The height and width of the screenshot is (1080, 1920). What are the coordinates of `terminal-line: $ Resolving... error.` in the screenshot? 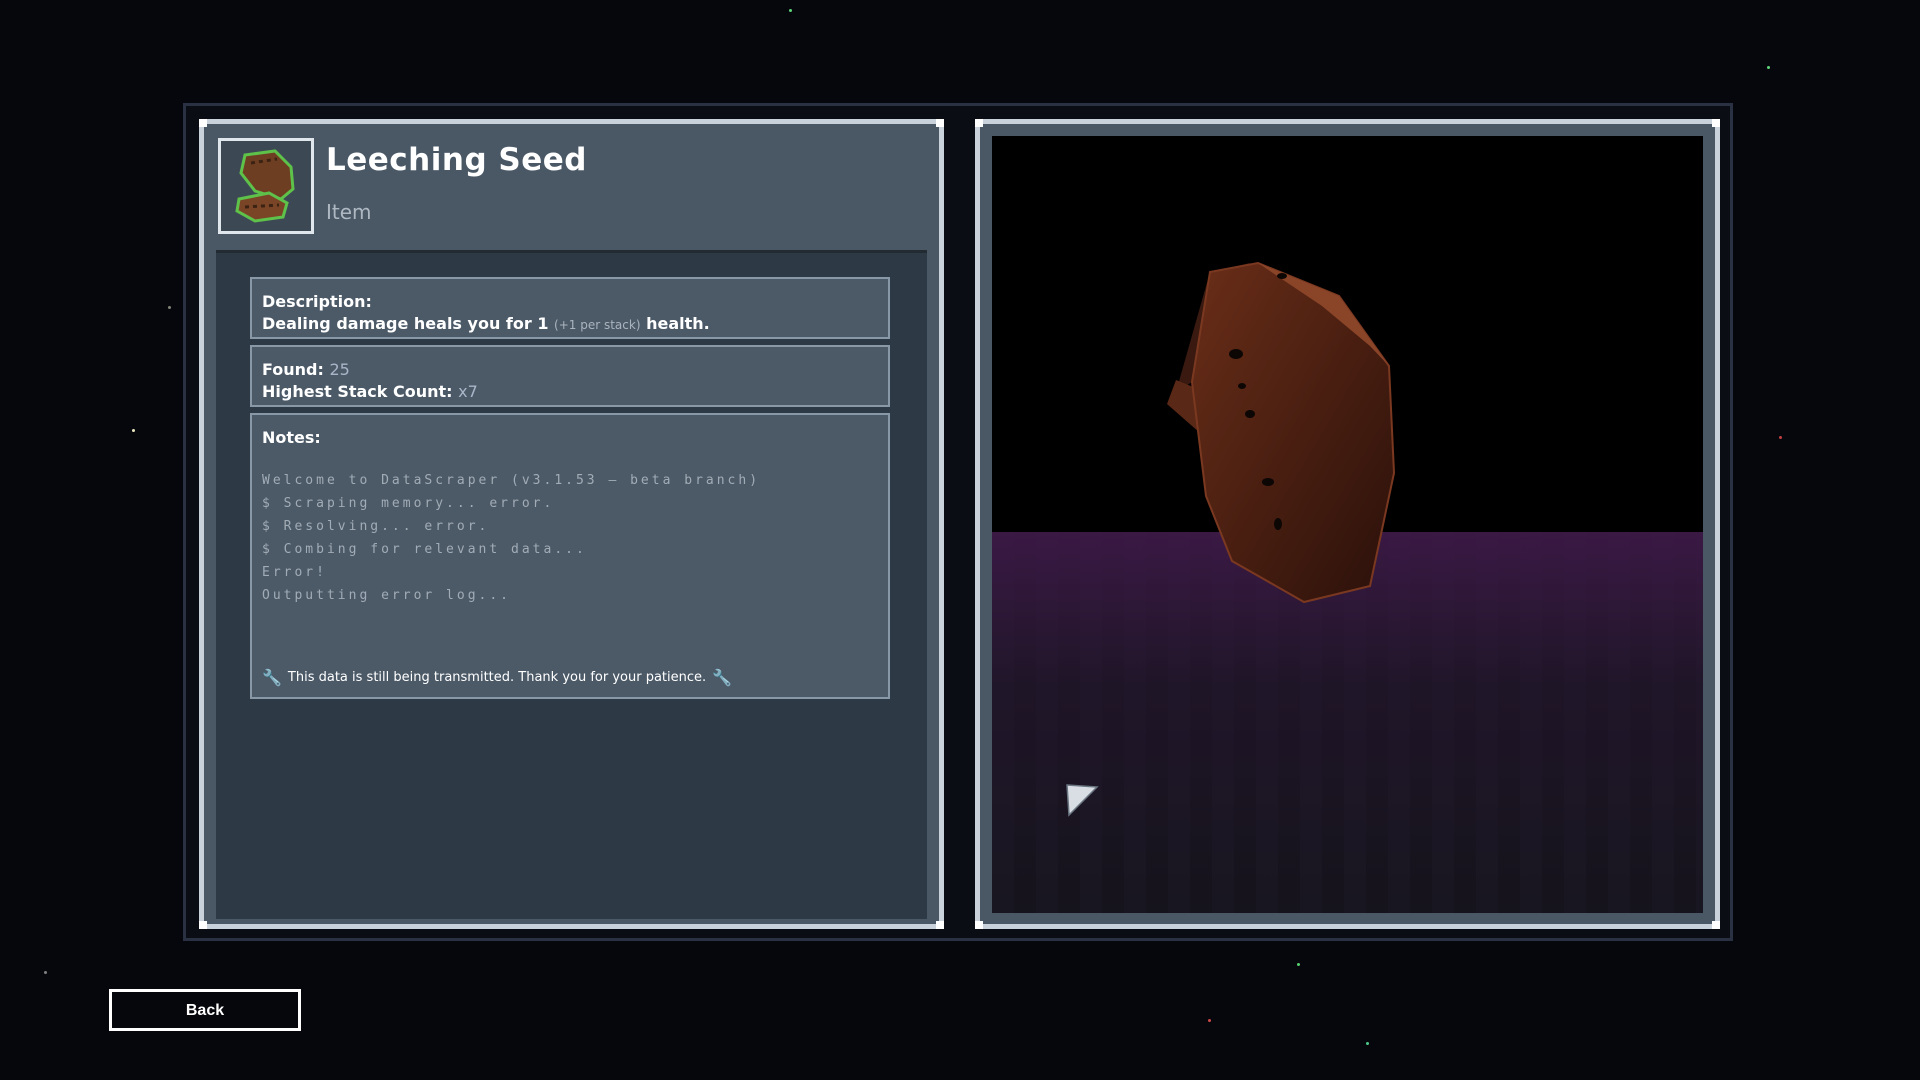 It's located at (376, 526).